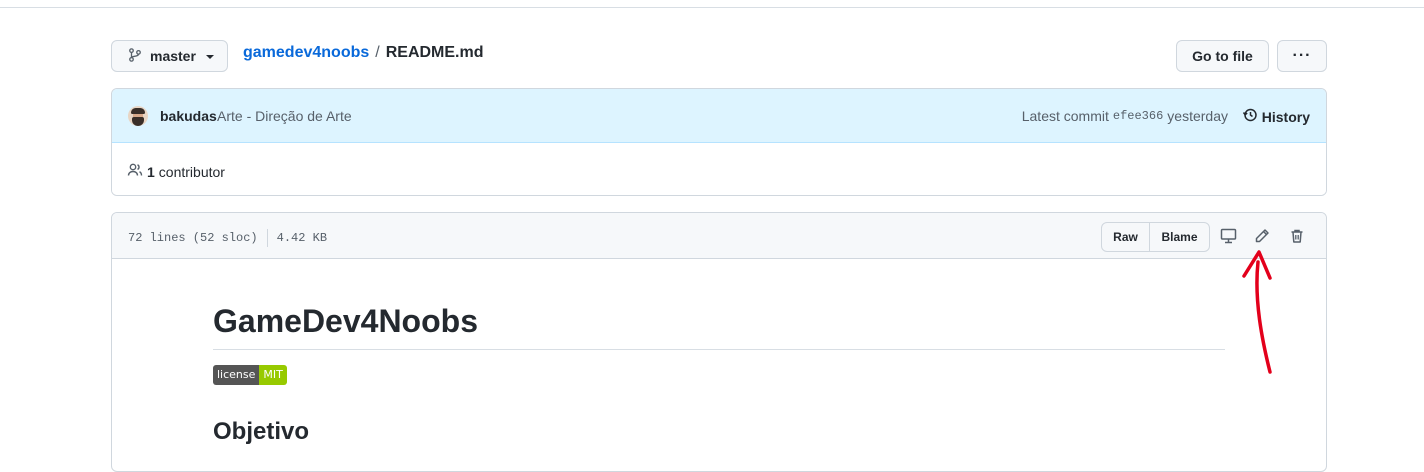 The width and height of the screenshot is (1424, 472). I want to click on commit-author-link: bakudas, so click(188, 116).